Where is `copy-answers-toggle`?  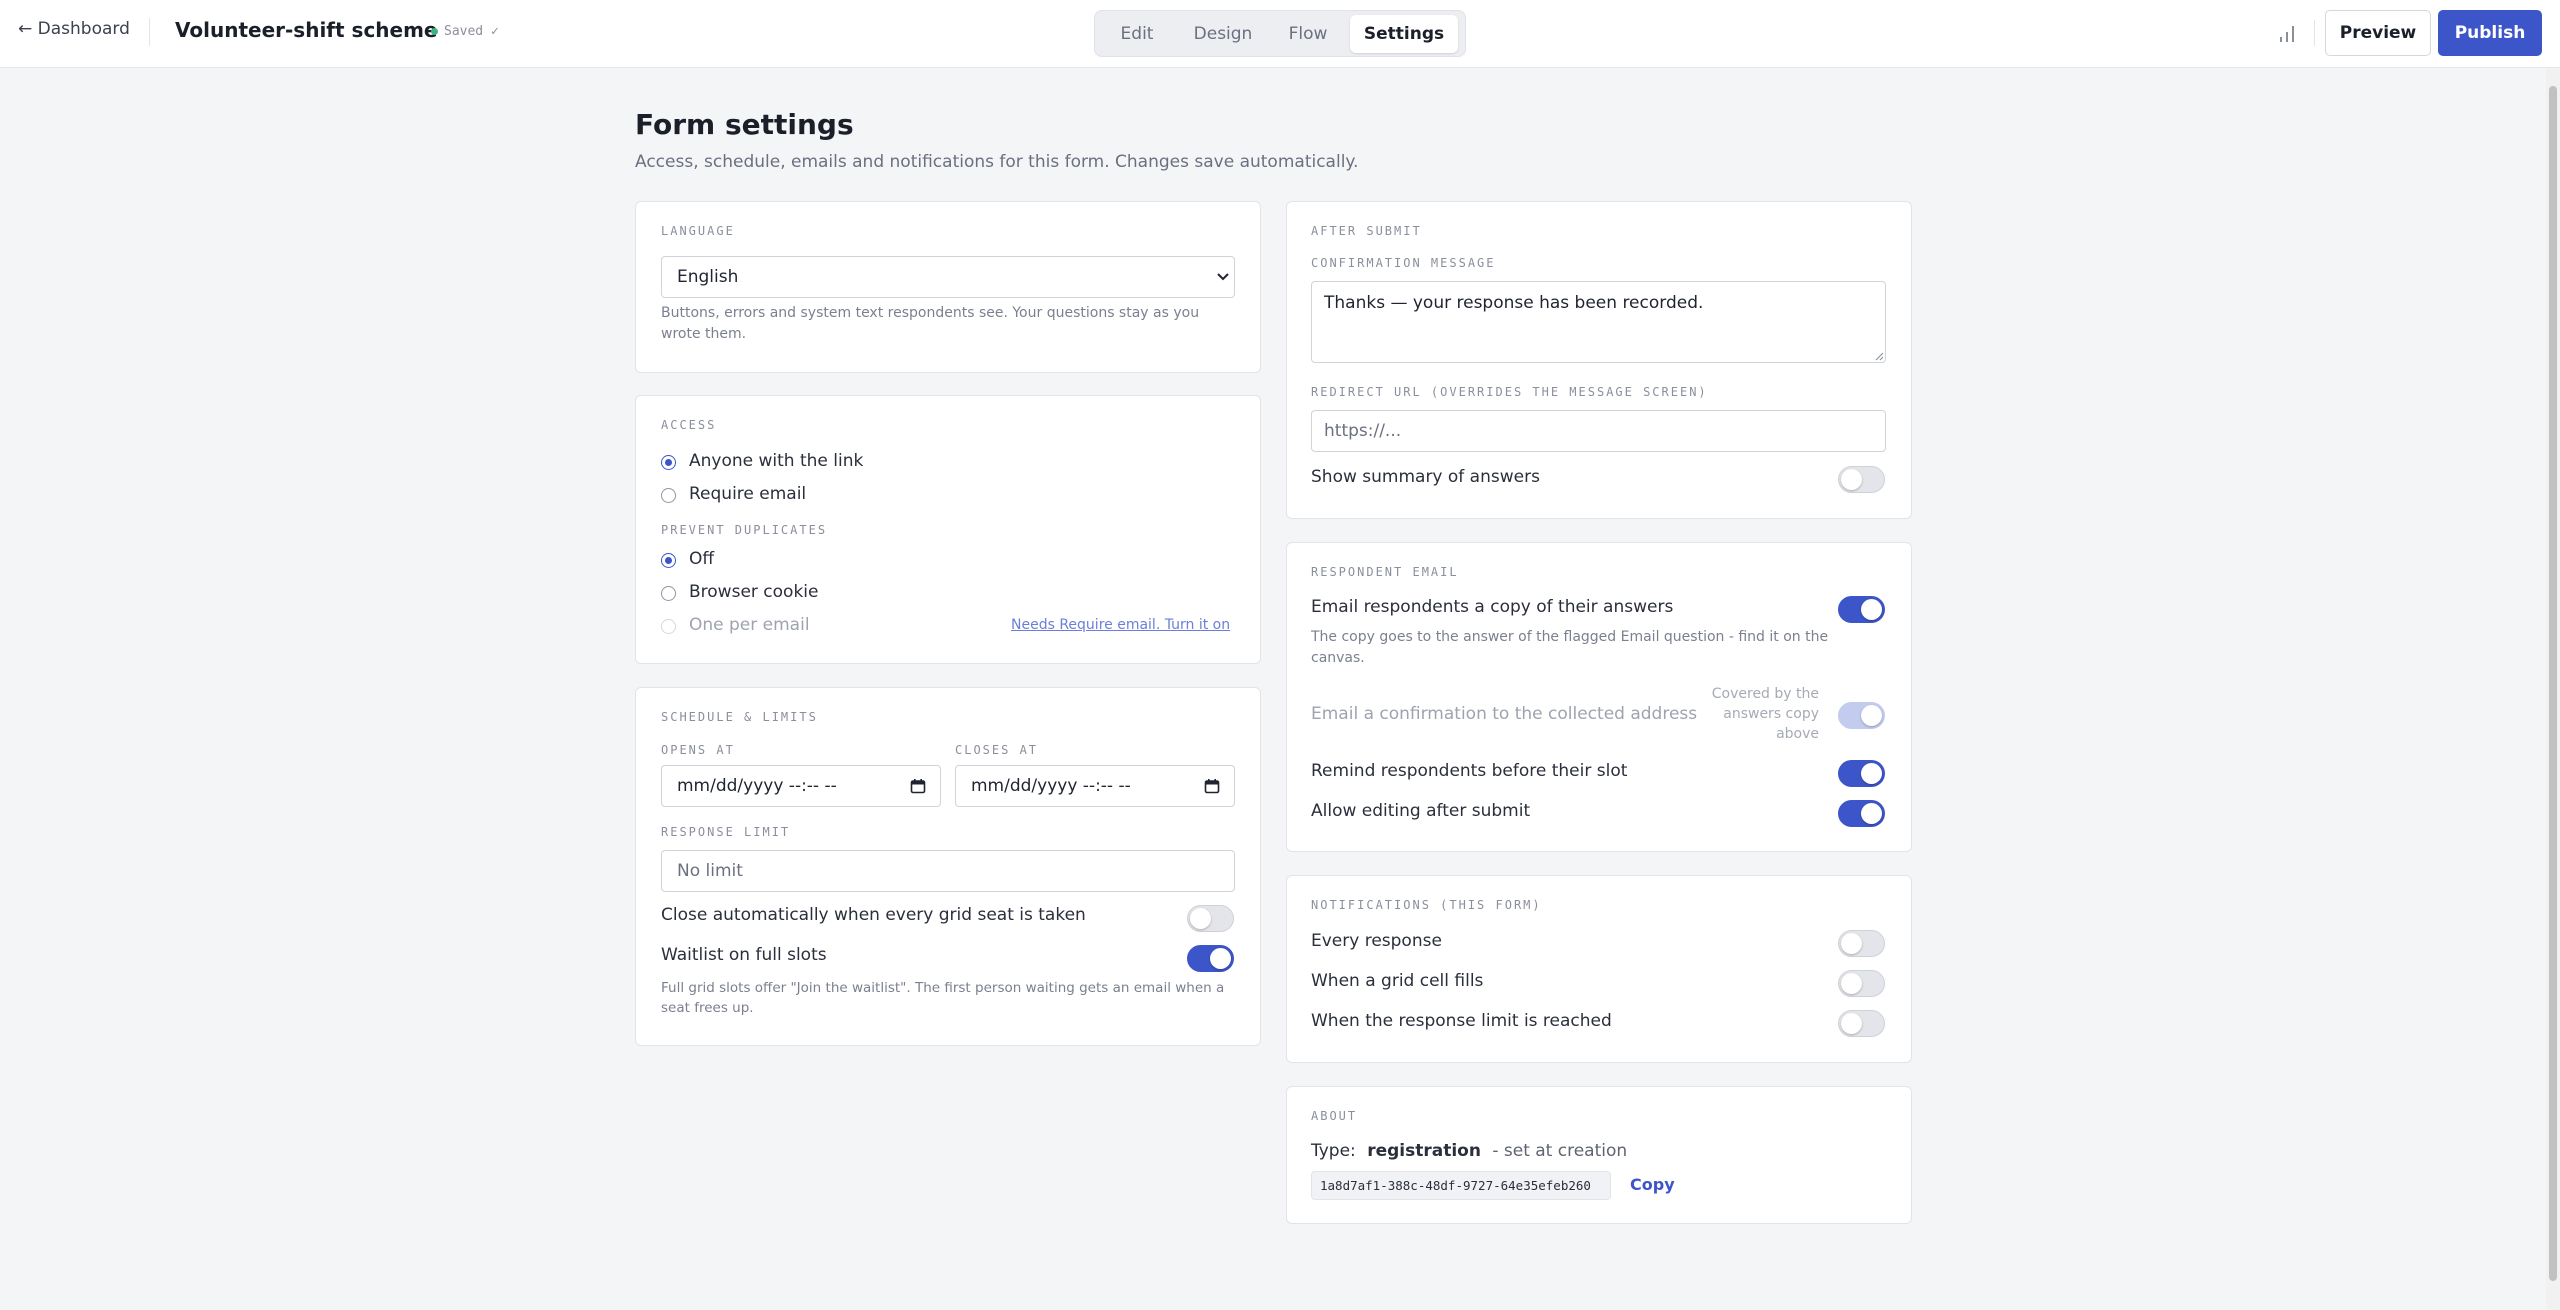
copy-answers-toggle is located at coordinates (1861, 609).